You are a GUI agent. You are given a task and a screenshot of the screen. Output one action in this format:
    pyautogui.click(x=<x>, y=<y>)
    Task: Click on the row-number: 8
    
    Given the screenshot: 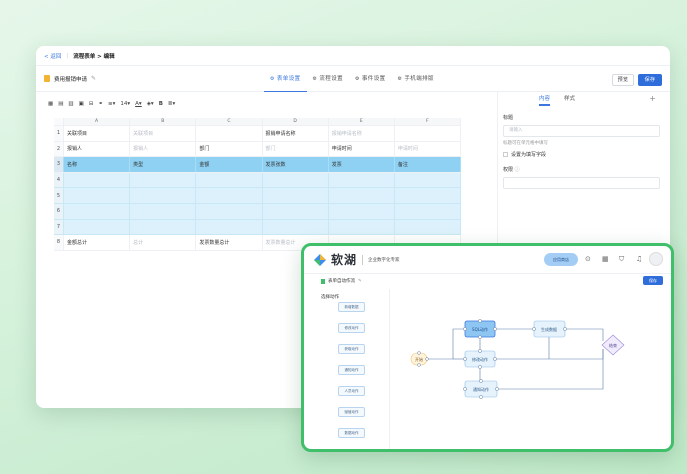 What is the action you would take?
    pyautogui.click(x=59, y=242)
    